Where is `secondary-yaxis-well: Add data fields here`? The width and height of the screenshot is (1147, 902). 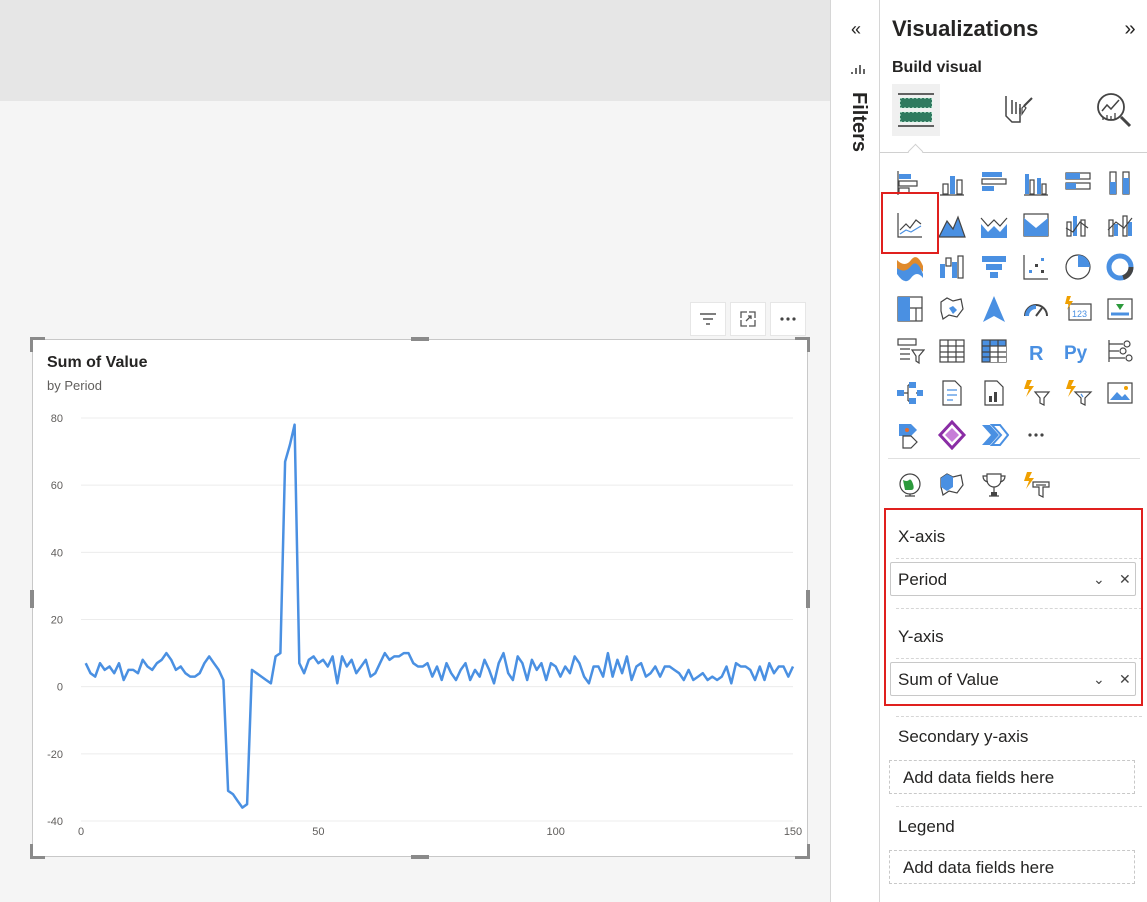 secondary-yaxis-well: Add data fields here is located at coordinates (1012, 777).